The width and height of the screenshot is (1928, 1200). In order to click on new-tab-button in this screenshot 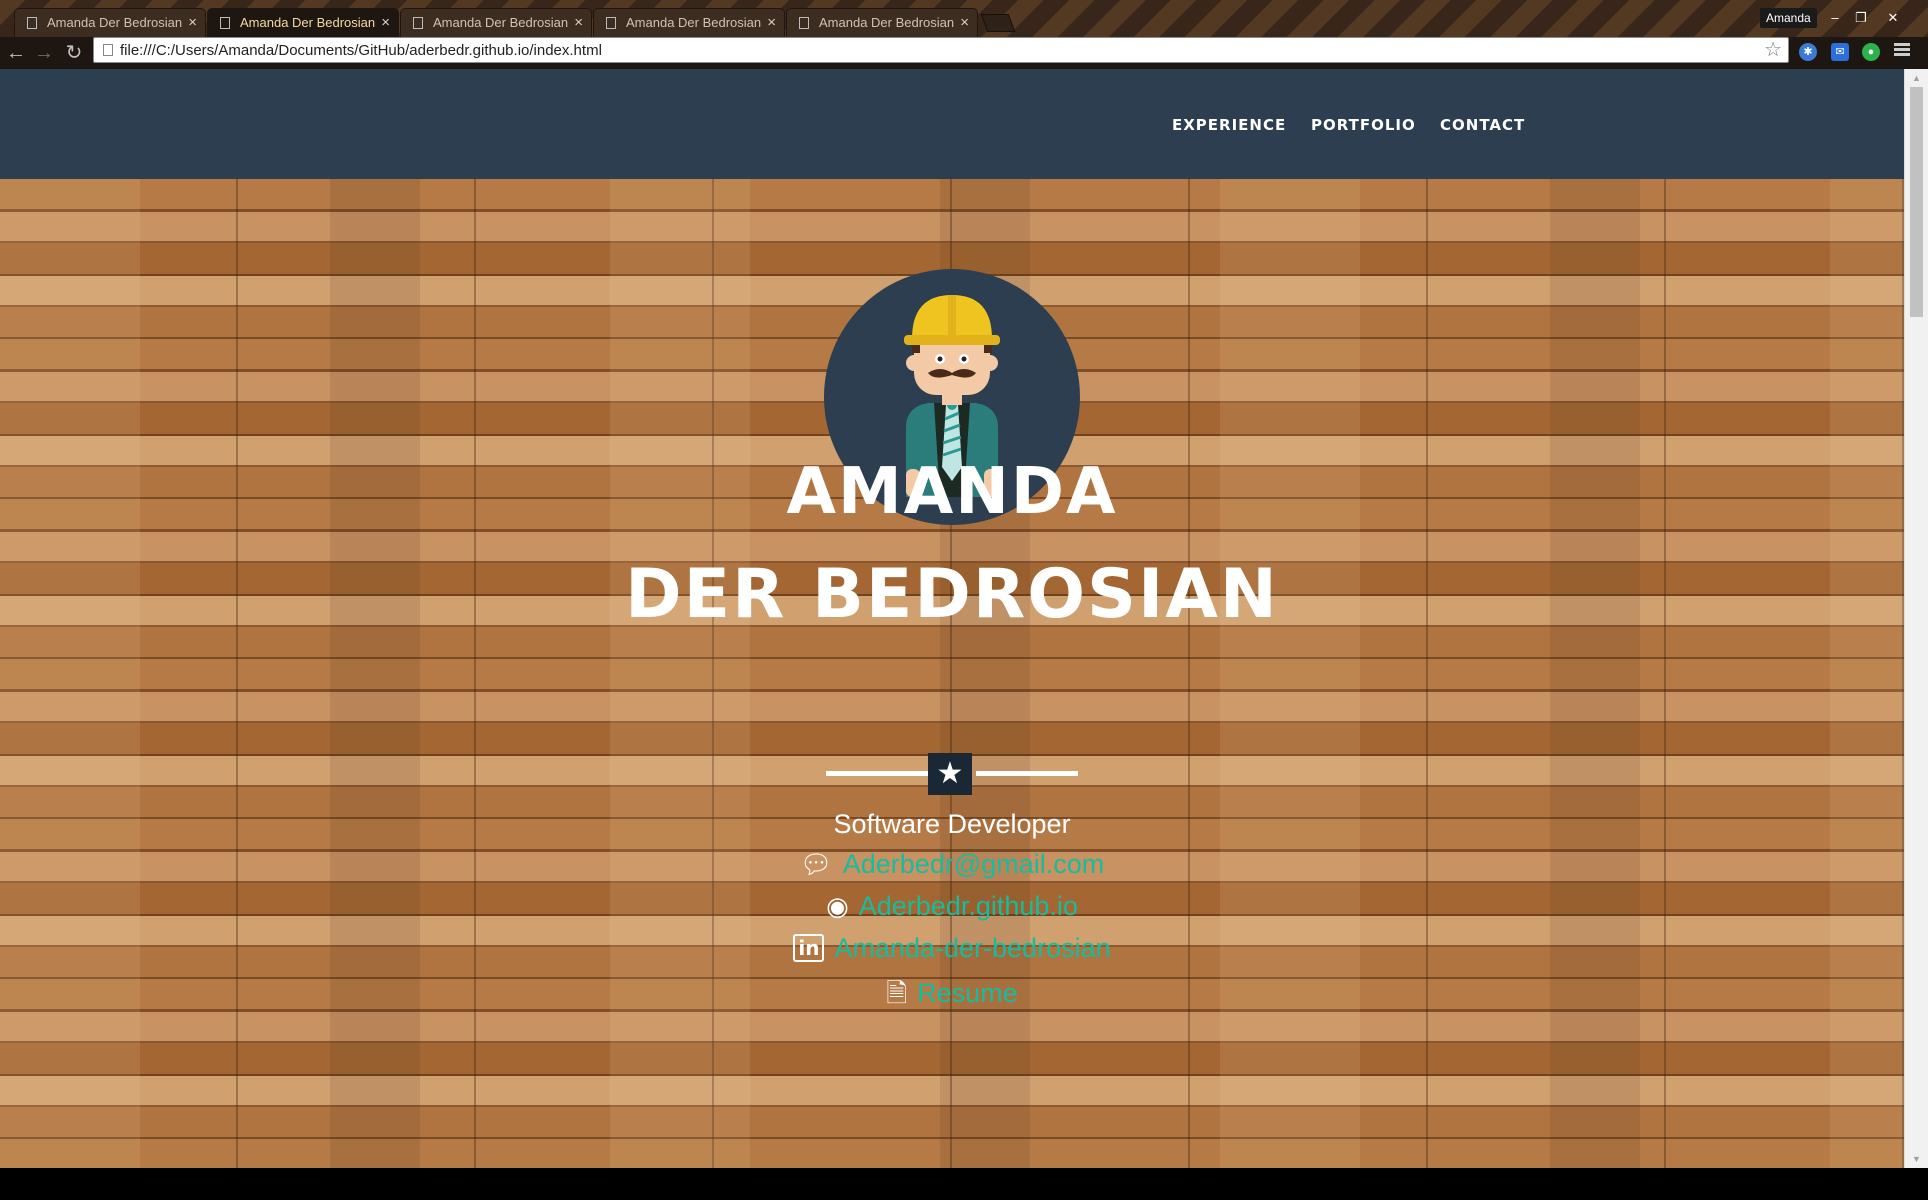, I will do `click(998, 23)`.